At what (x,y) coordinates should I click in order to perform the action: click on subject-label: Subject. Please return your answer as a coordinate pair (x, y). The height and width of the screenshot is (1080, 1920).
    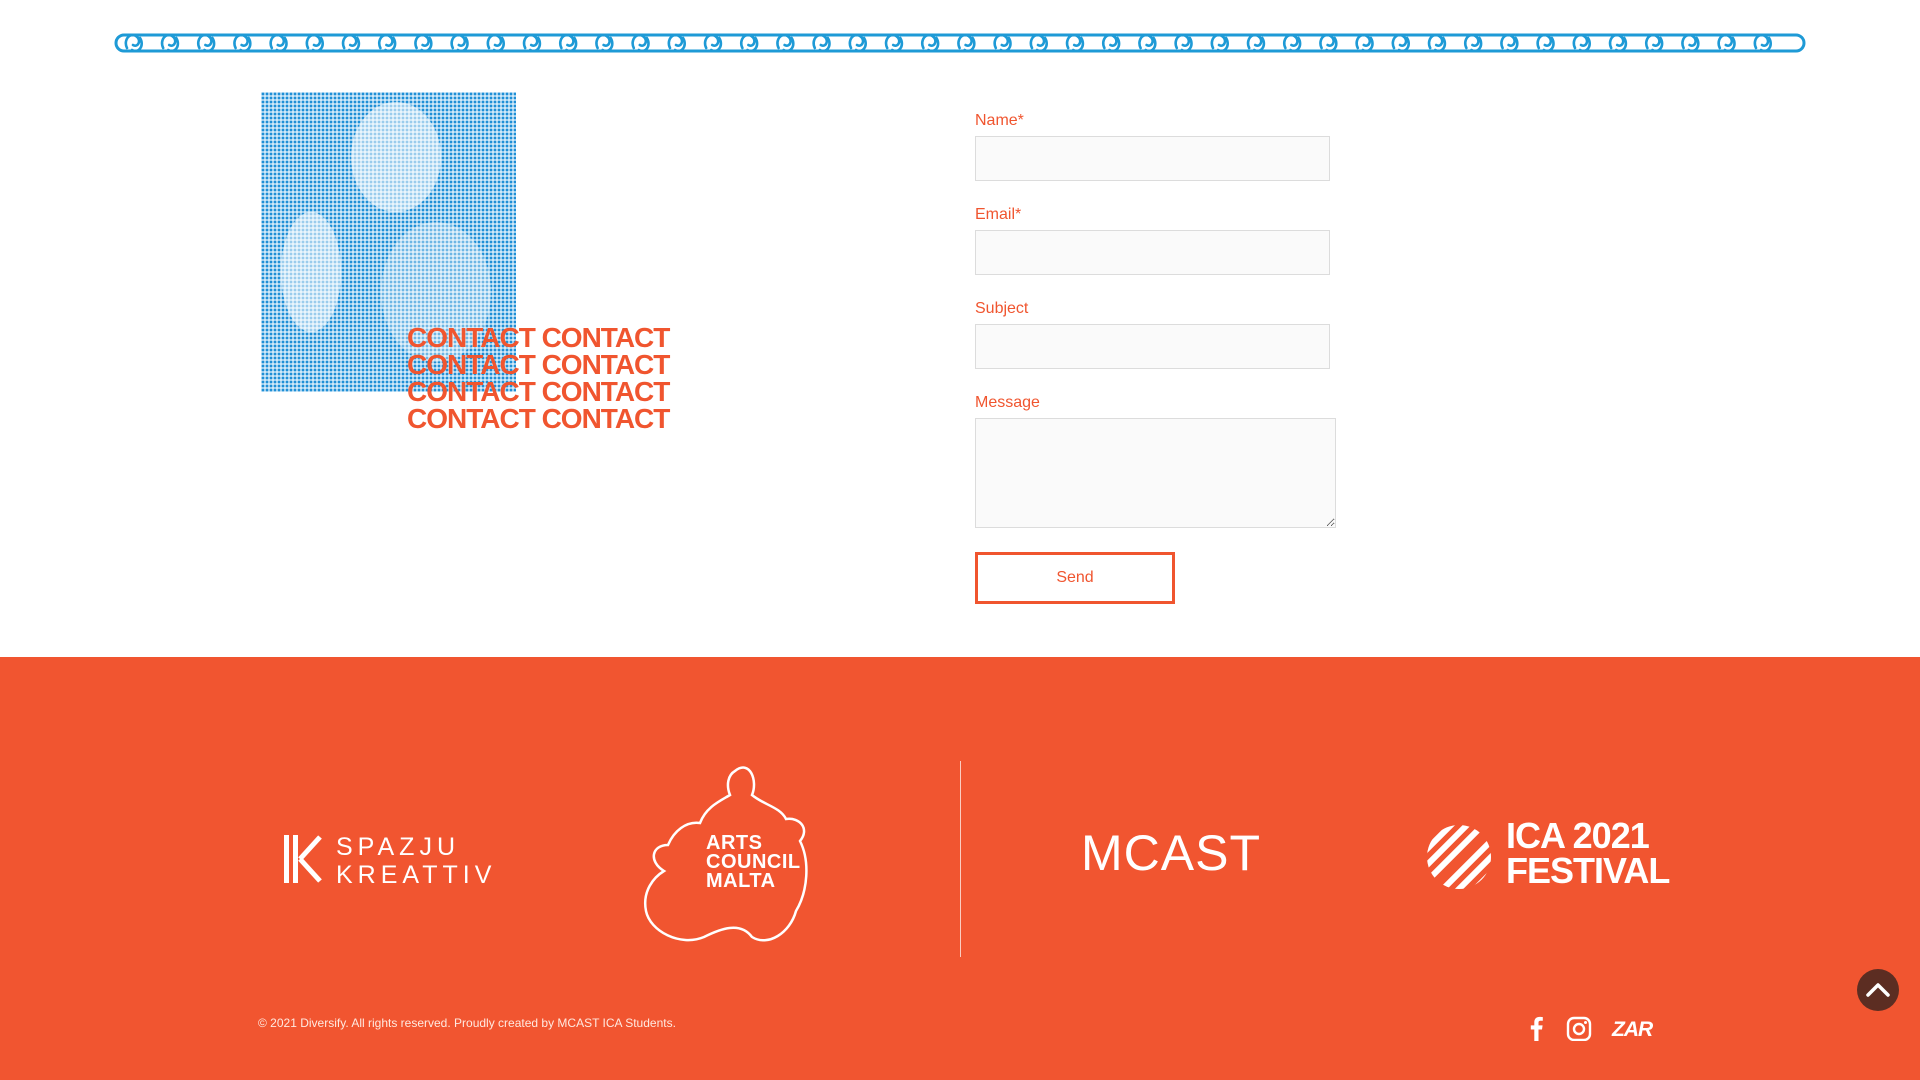
    Looking at the image, I should click on (1002, 308).